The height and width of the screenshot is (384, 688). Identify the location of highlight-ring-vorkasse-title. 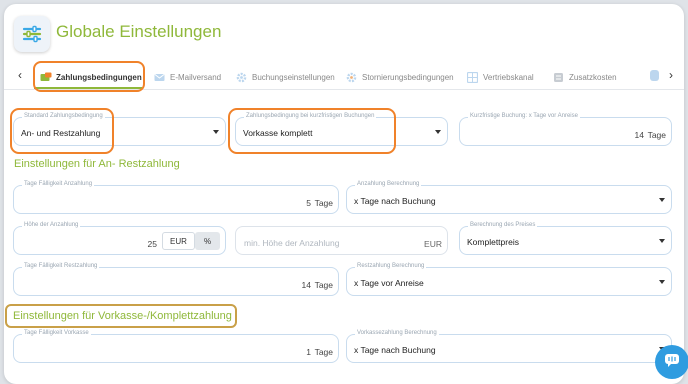
(121, 316).